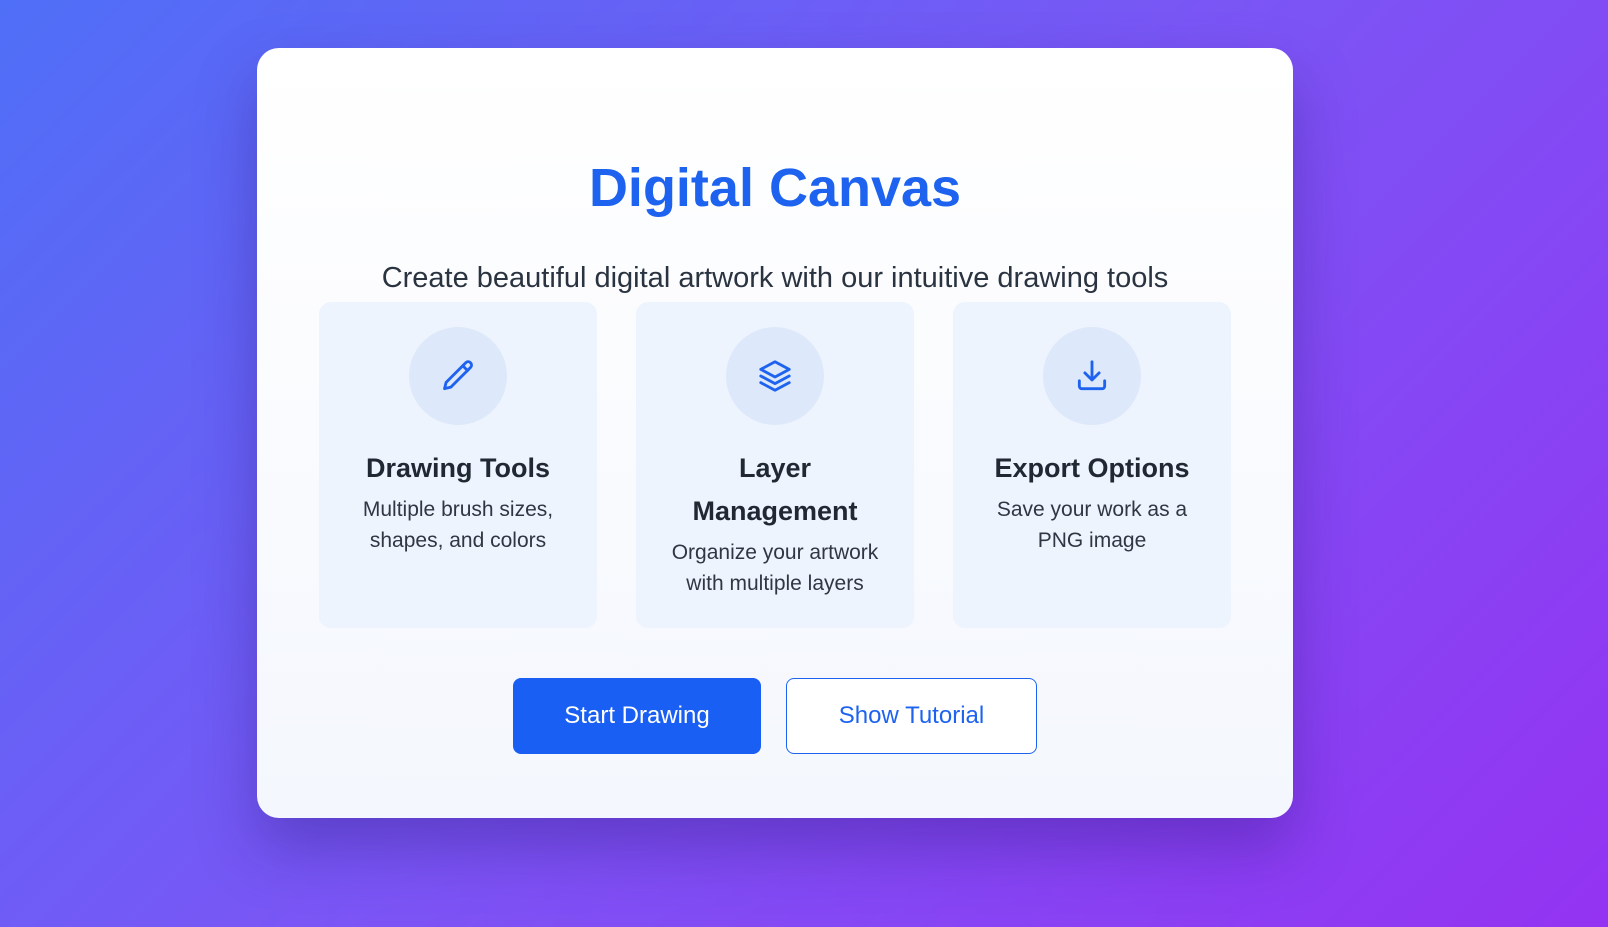  What do you see at coordinates (775, 376) in the screenshot?
I see `layers-icon` at bounding box center [775, 376].